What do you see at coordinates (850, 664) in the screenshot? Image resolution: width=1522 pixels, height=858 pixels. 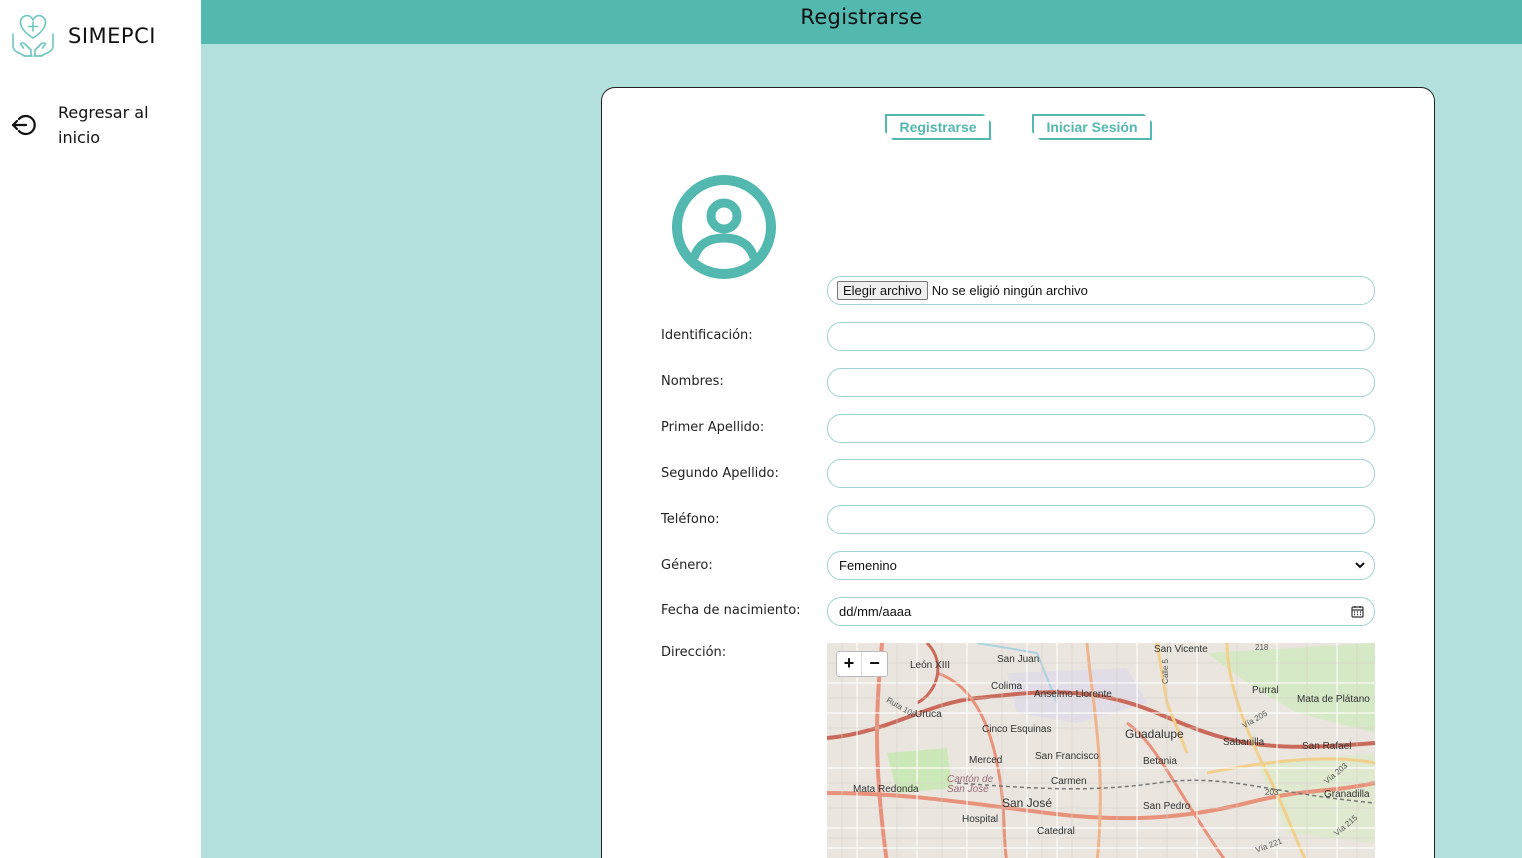 I see `zoom-in-button: +` at bounding box center [850, 664].